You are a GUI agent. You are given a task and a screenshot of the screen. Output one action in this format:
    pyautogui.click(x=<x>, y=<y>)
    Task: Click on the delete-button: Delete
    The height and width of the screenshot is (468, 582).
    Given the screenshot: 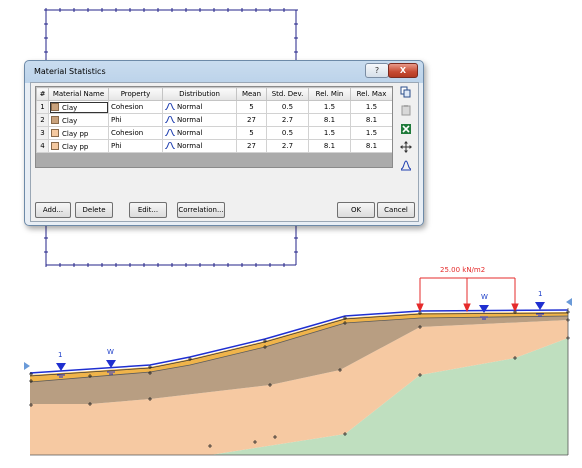 What is the action you would take?
    pyautogui.click(x=94, y=210)
    